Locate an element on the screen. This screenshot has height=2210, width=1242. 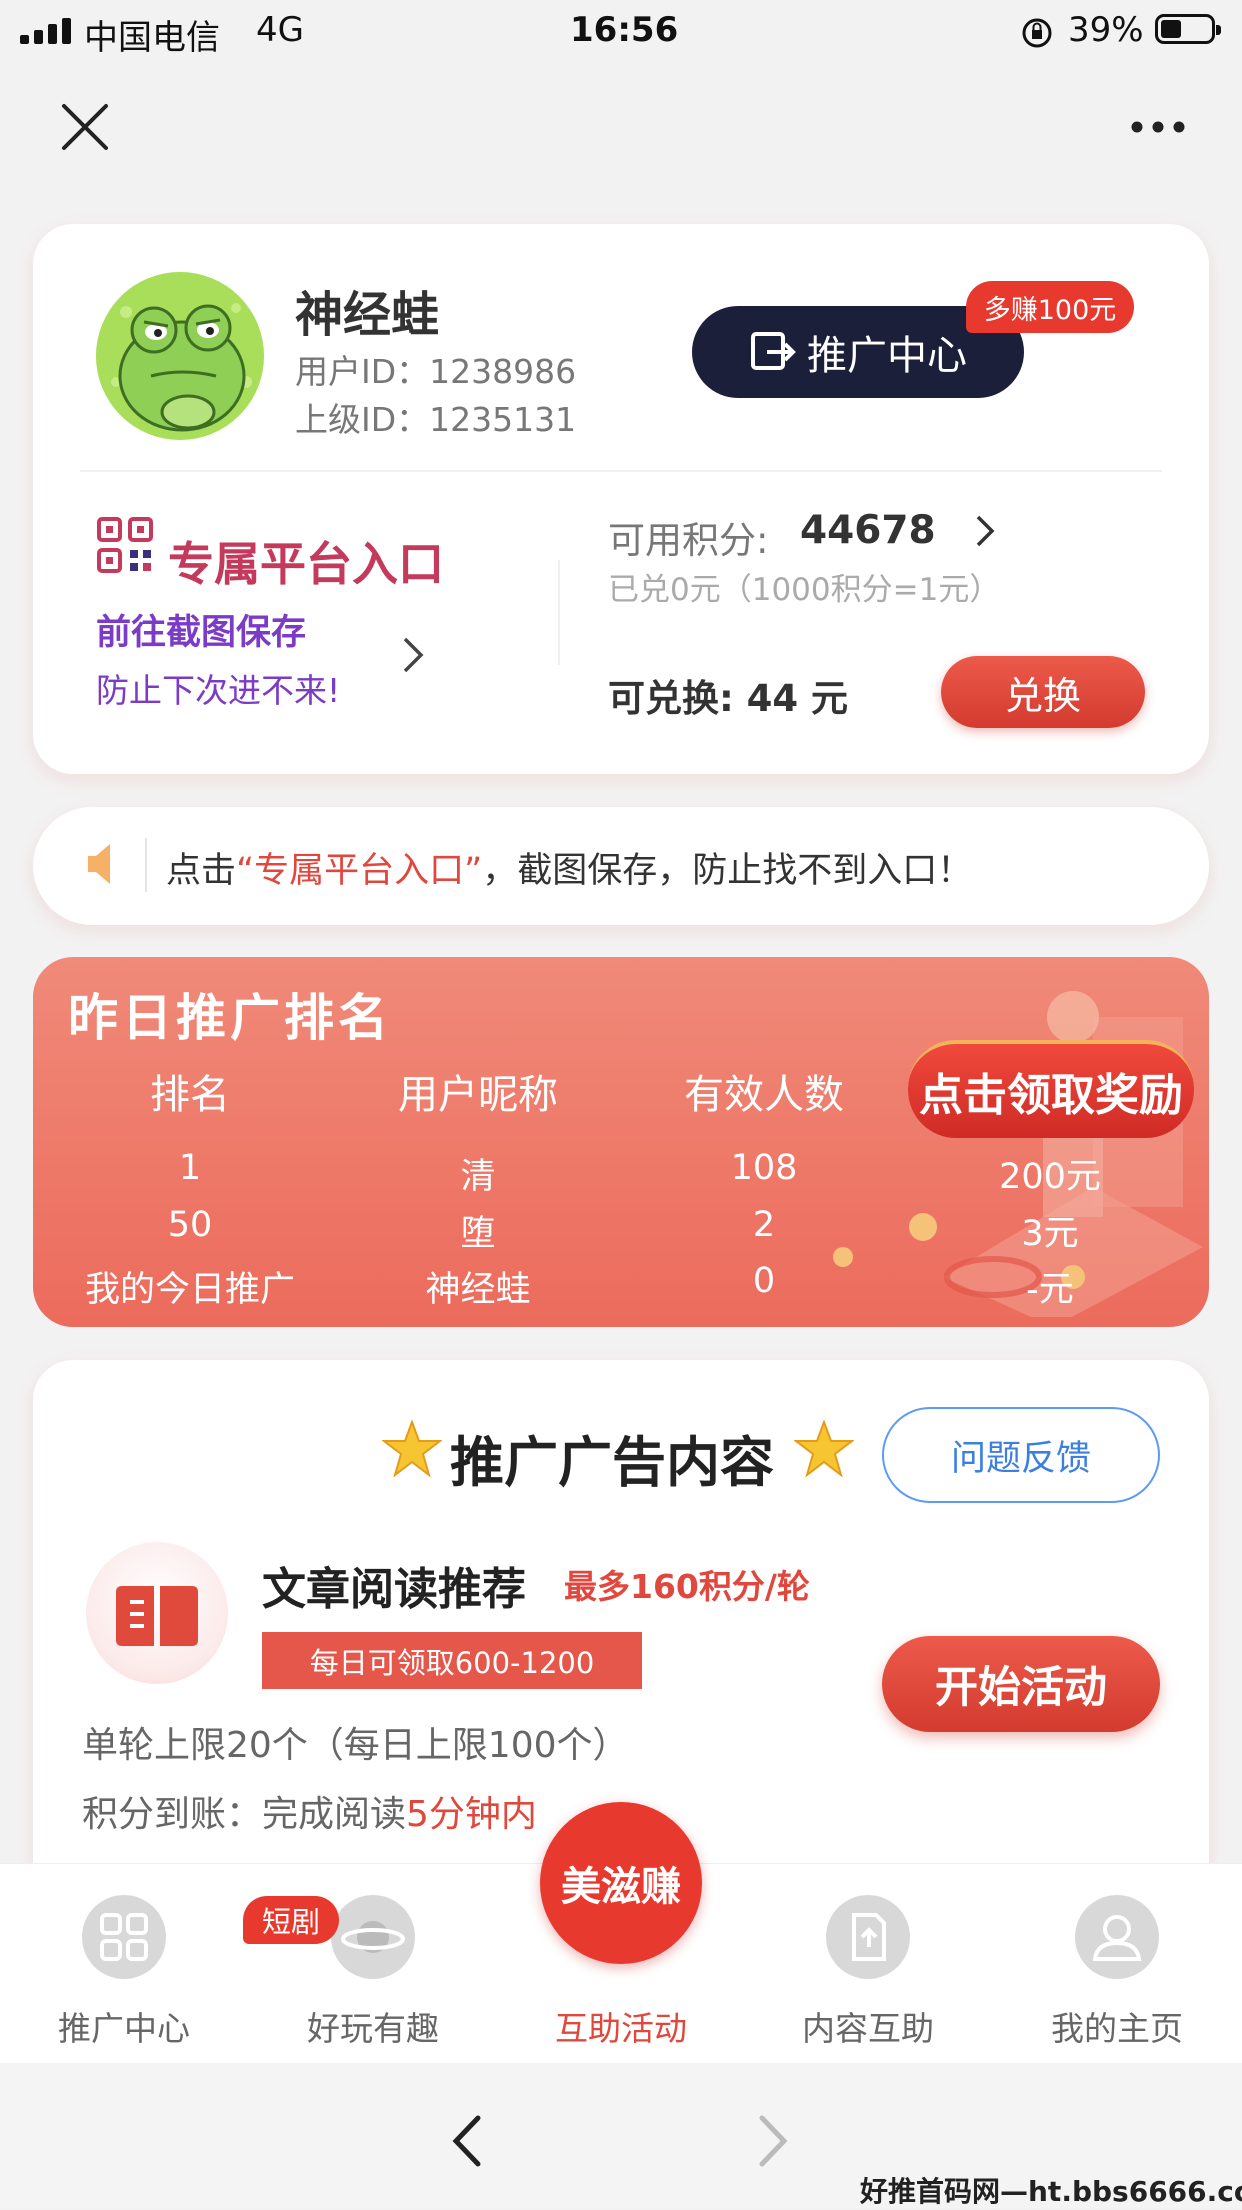
points-note: 已兑0元（1000积分=1元） is located at coordinates (804, 590).